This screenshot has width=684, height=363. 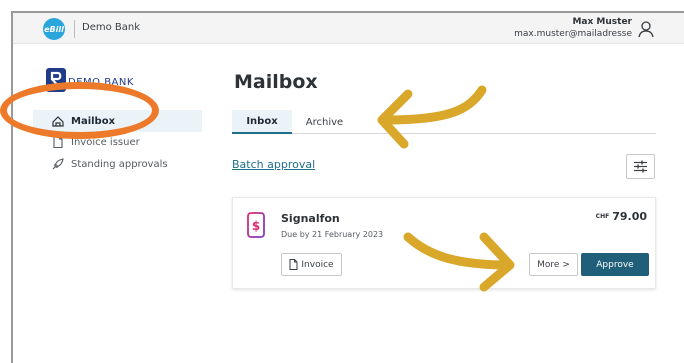 What do you see at coordinates (615, 264) in the screenshot?
I see `approve-button: Approve` at bounding box center [615, 264].